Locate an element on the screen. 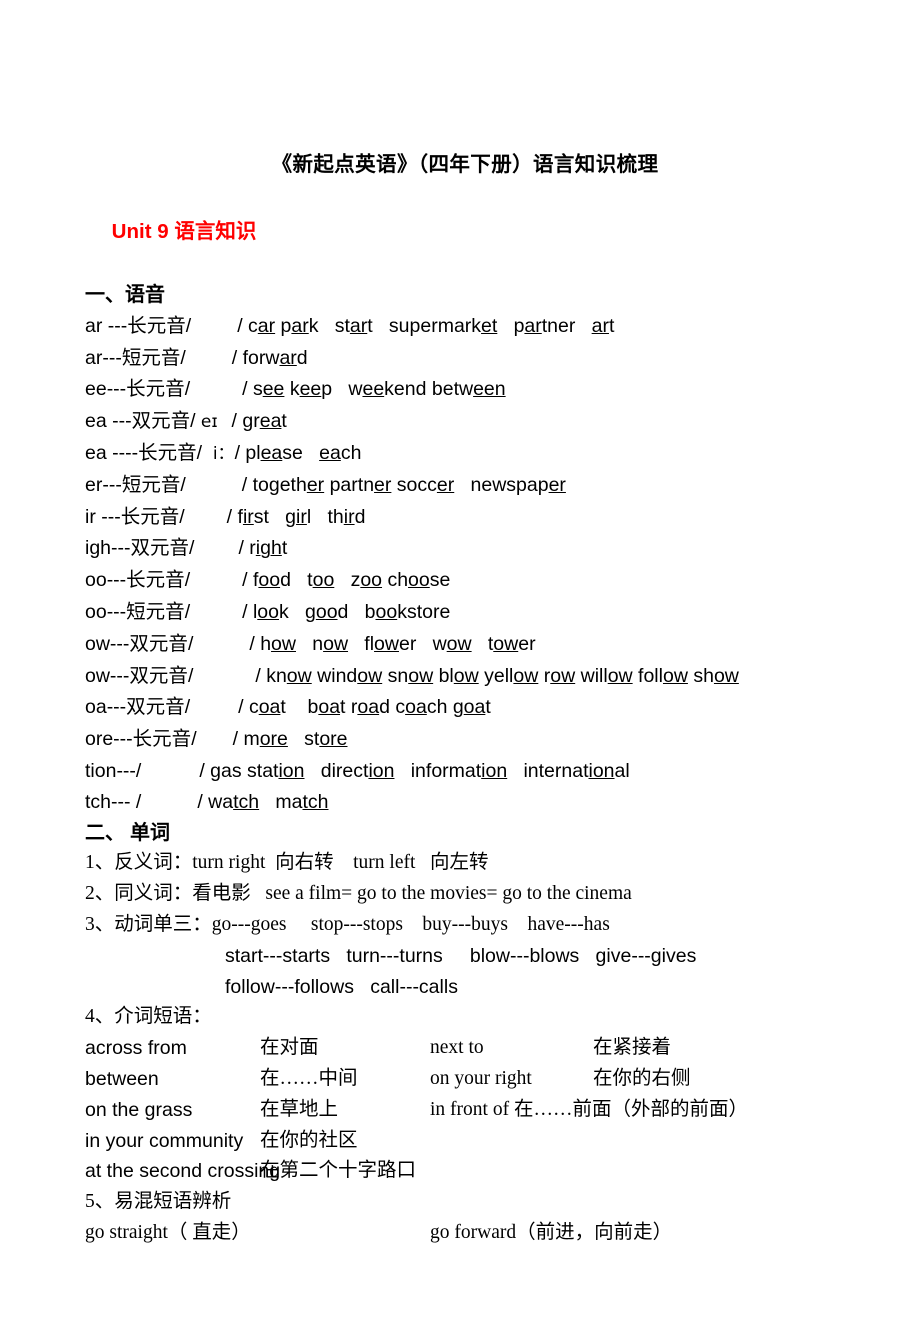 The image size is (920, 1341). section-heading-vocabulary: 二、 单词 is located at coordinates (127, 832).